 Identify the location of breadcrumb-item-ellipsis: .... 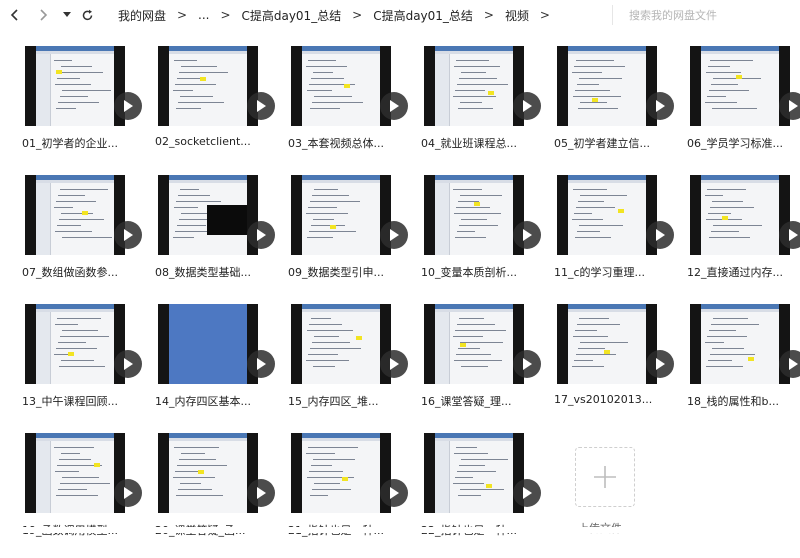
(203, 15).